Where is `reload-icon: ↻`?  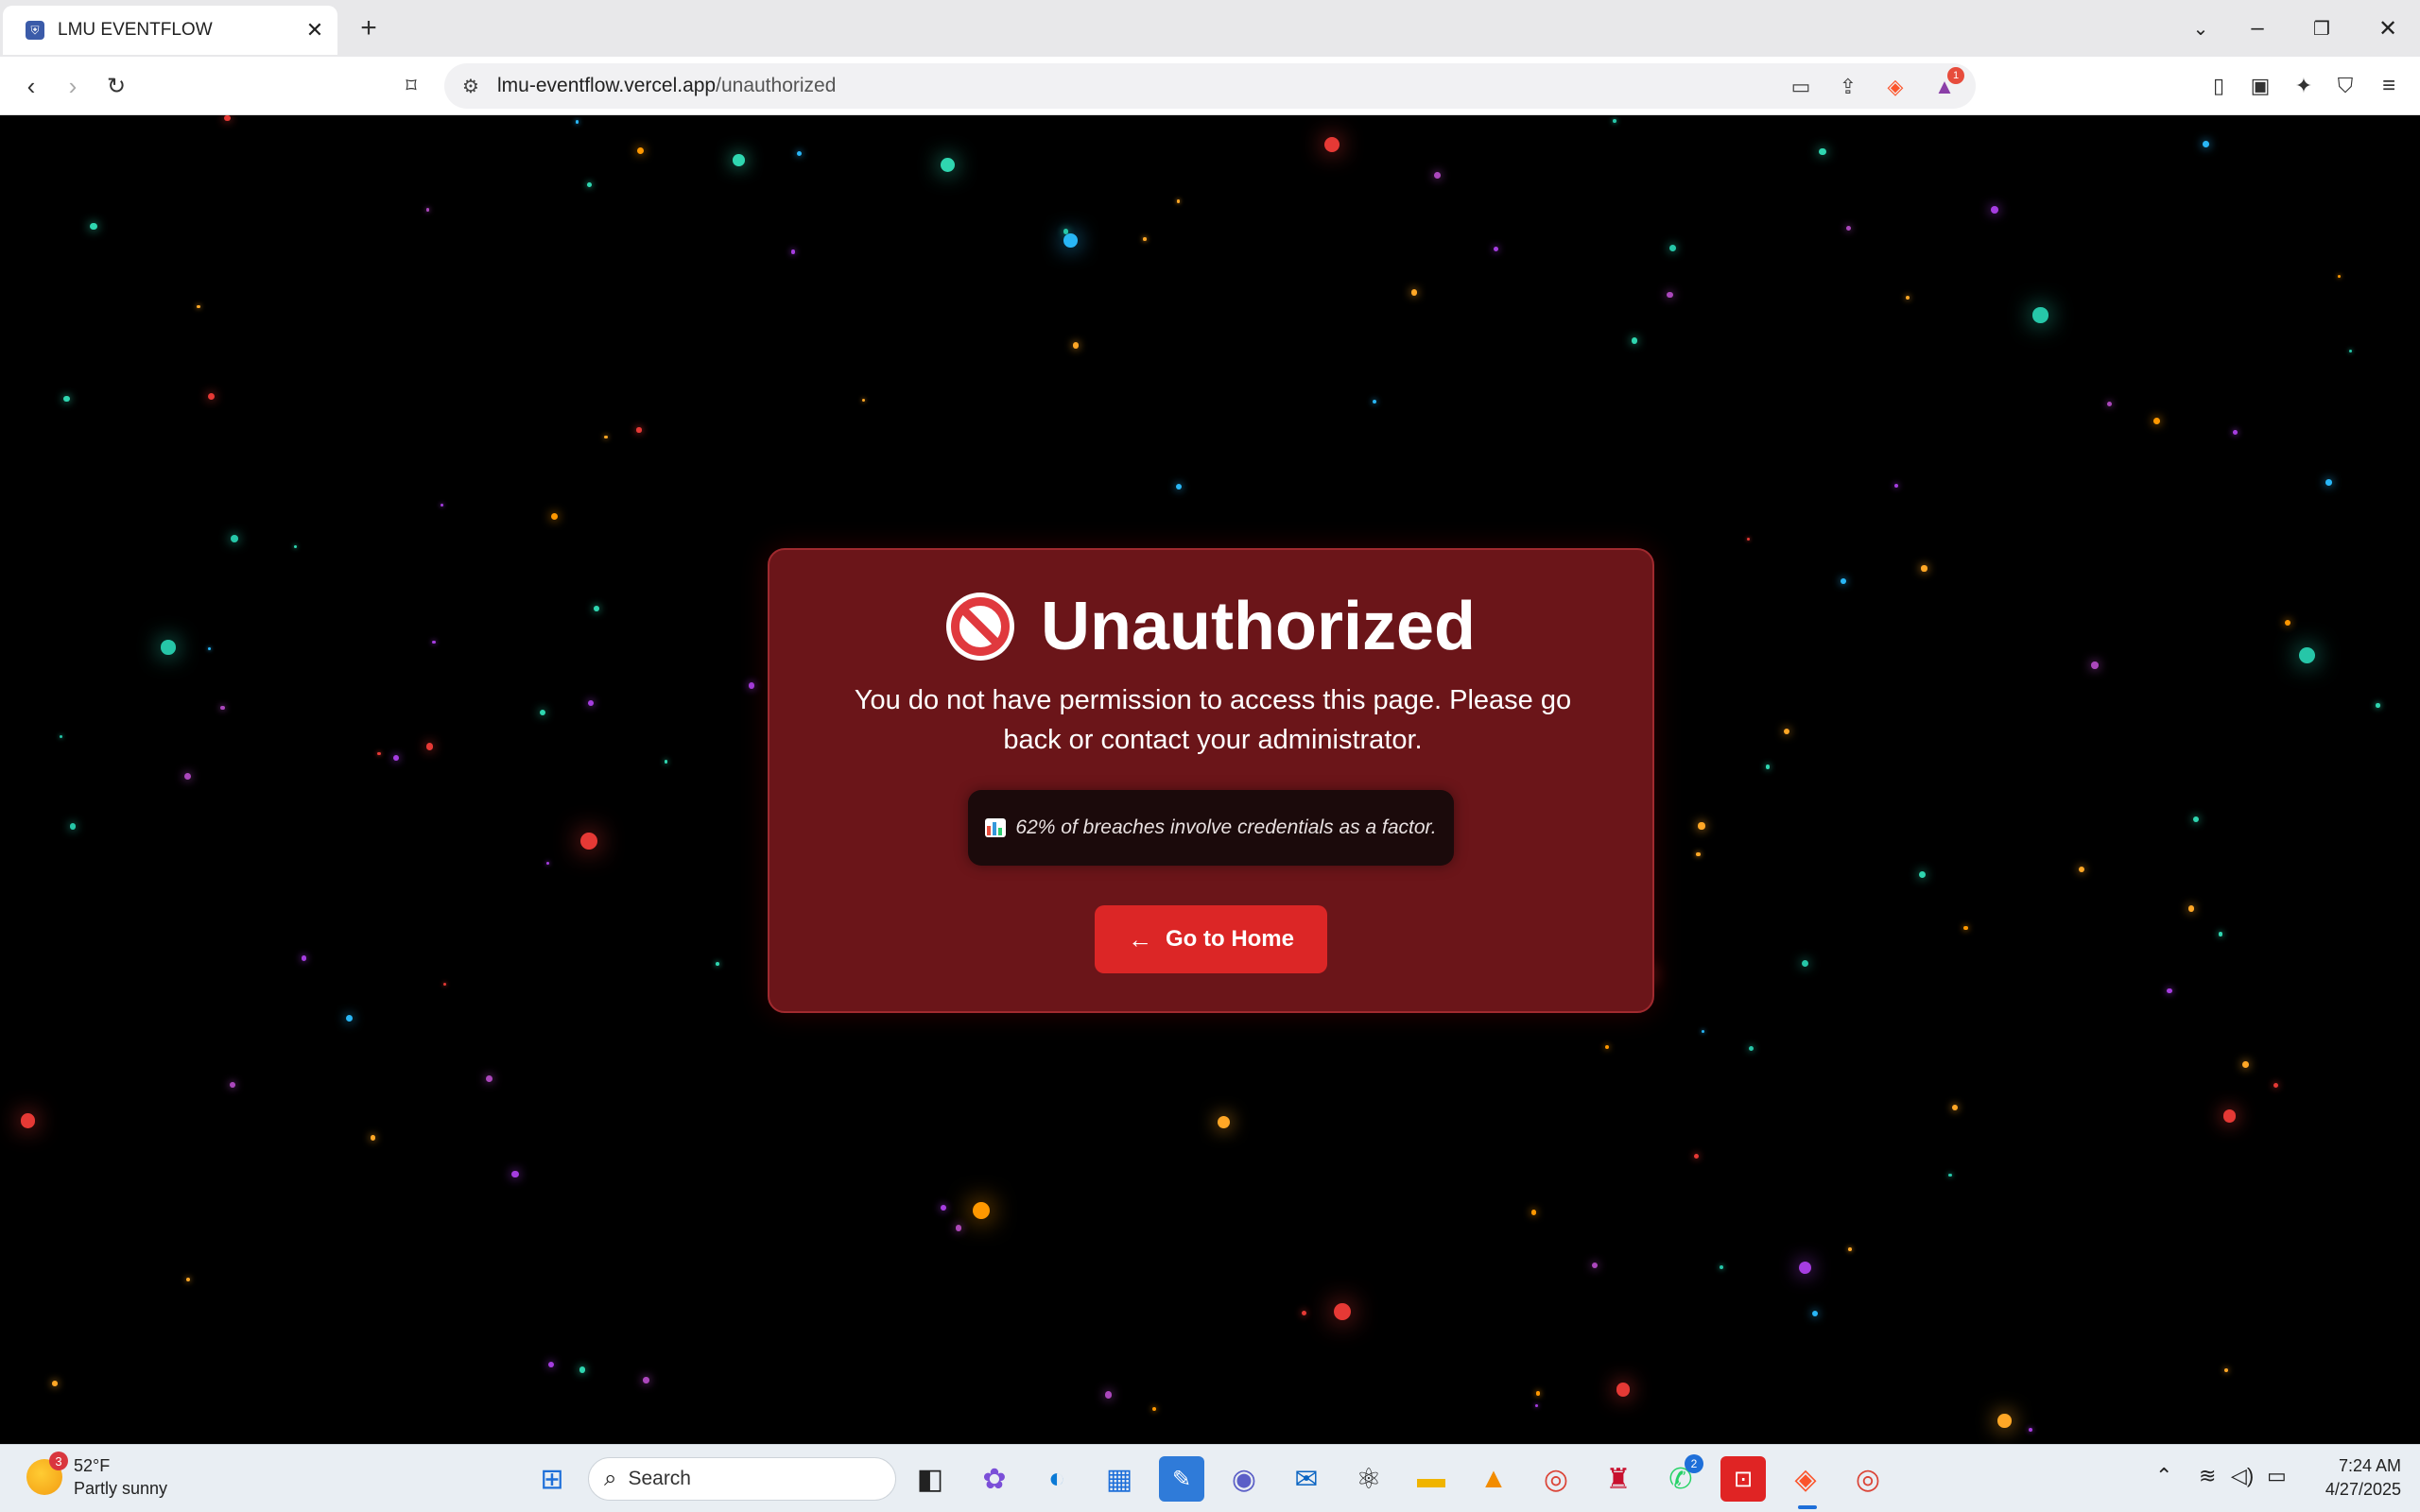
reload-icon: ↻ is located at coordinates (116, 86).